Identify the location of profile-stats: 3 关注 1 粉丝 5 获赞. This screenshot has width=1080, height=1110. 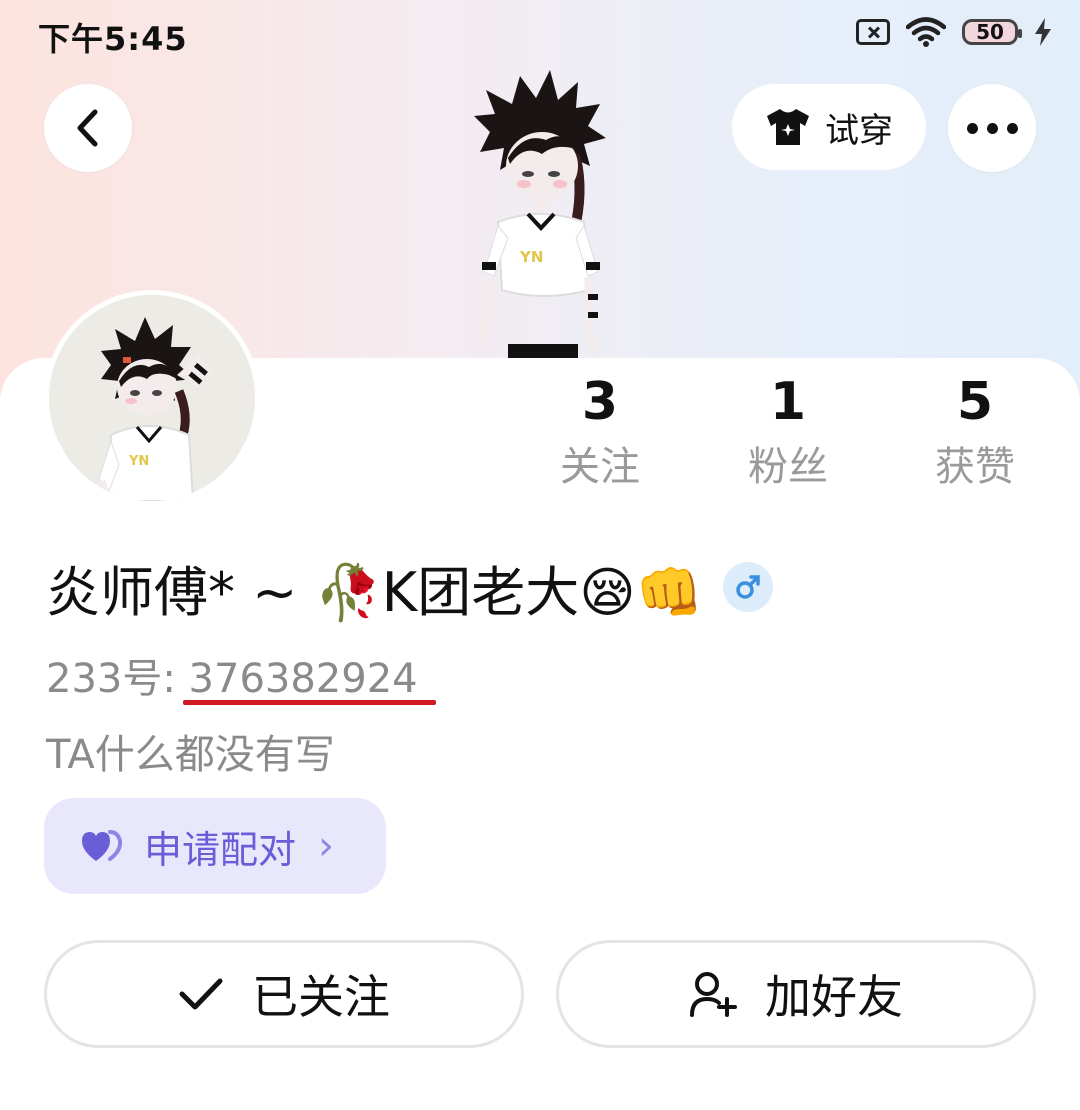
(790, 437).